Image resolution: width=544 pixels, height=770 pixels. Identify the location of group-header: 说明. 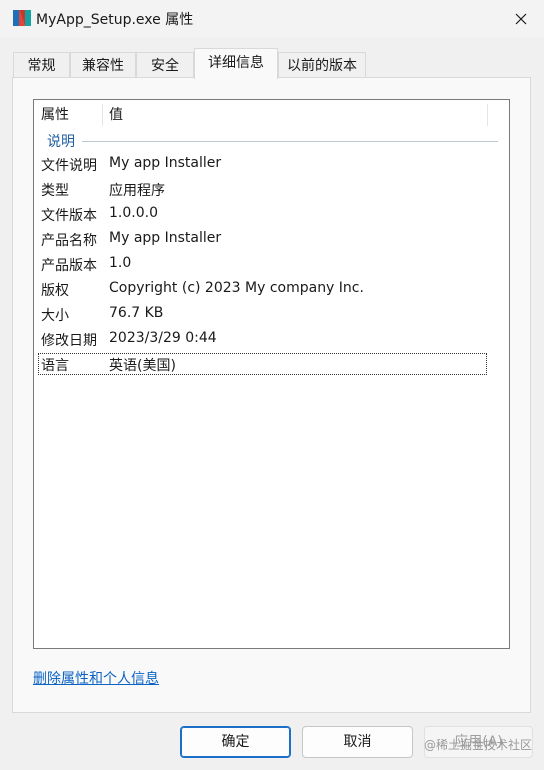
(61, 141).